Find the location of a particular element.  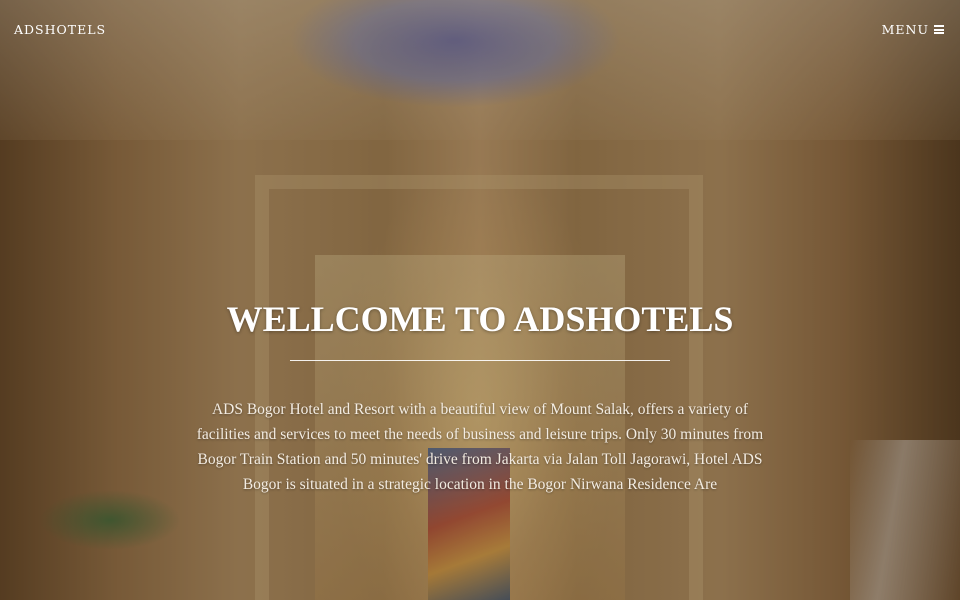

hamburger-icon is located at coordinates (939, 29).